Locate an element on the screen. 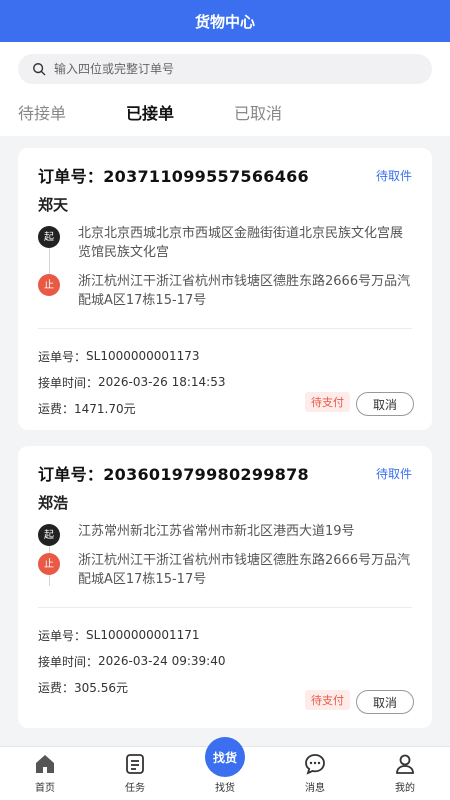 The height and width of the screenshot is (800, 450). waybill-number: 运单号： SL1000000001173 is located at coordinates (119, 356).